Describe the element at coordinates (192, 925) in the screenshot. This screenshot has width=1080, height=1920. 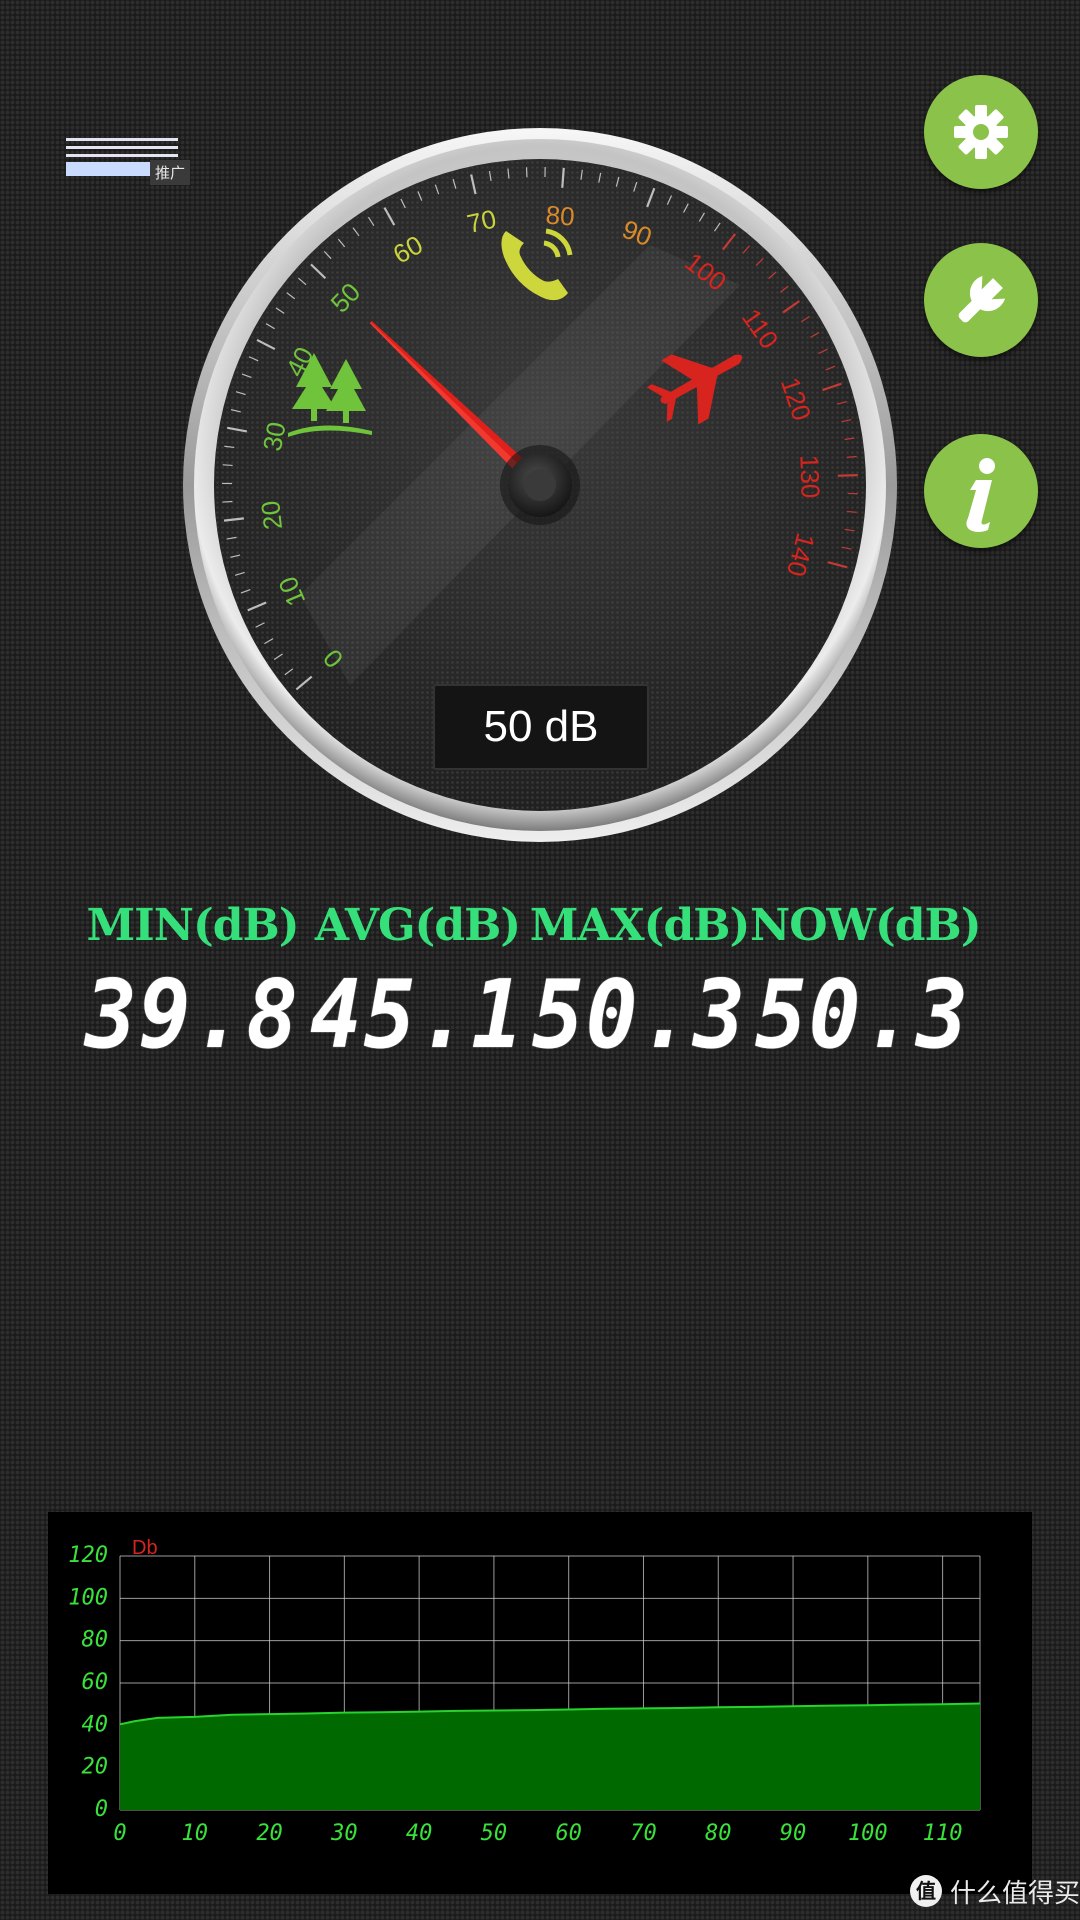
I see `stat-label: MIN(dB)` at that location.